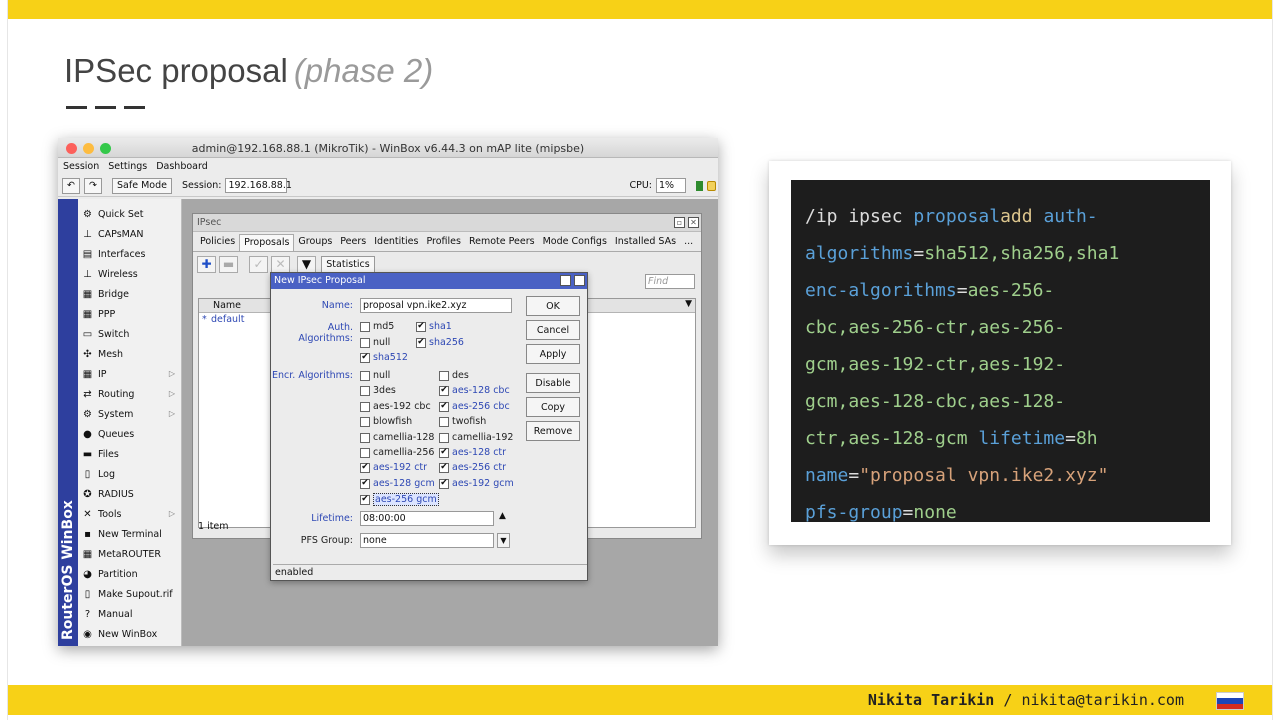  What do you see at coordinates (378, 390) in the screenshot?
I see `checkbox-3des: 3des` at bounding box center [378, 390].